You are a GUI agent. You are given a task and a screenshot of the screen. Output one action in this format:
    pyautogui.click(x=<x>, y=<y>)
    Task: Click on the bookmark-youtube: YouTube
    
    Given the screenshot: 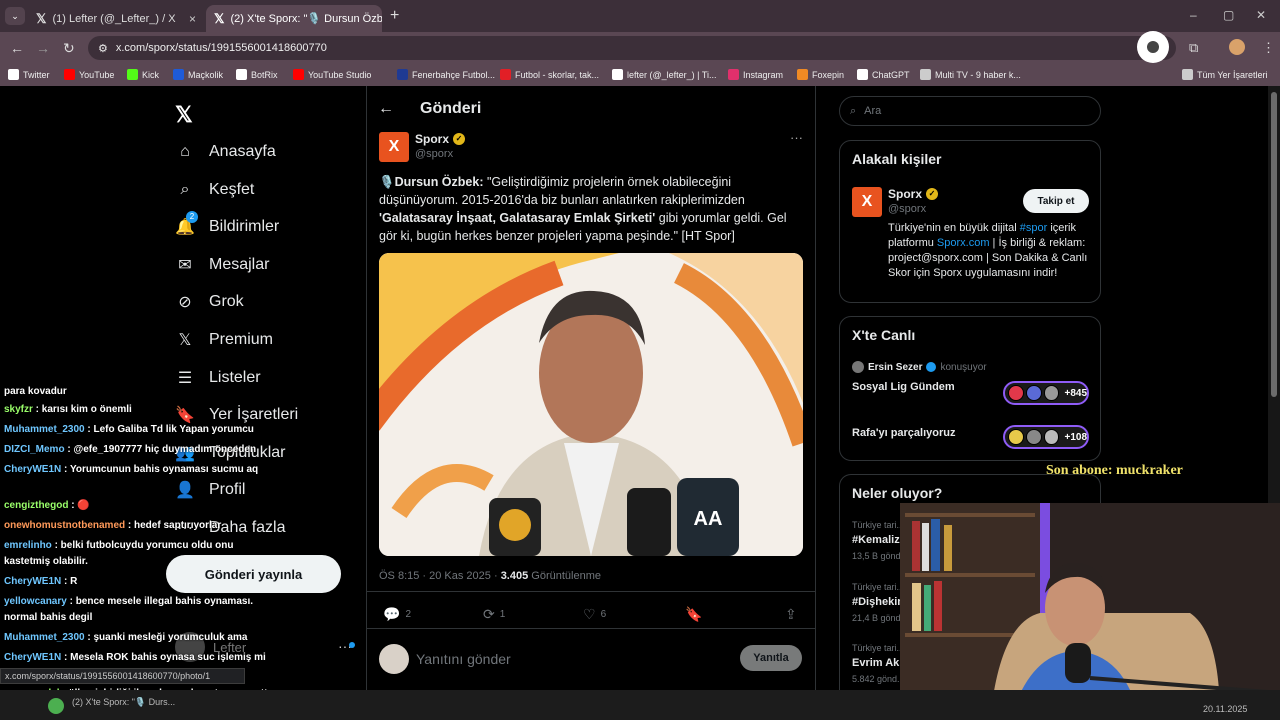 What is the action you would take?
    pyautogui.click(x=89, y=74)
    